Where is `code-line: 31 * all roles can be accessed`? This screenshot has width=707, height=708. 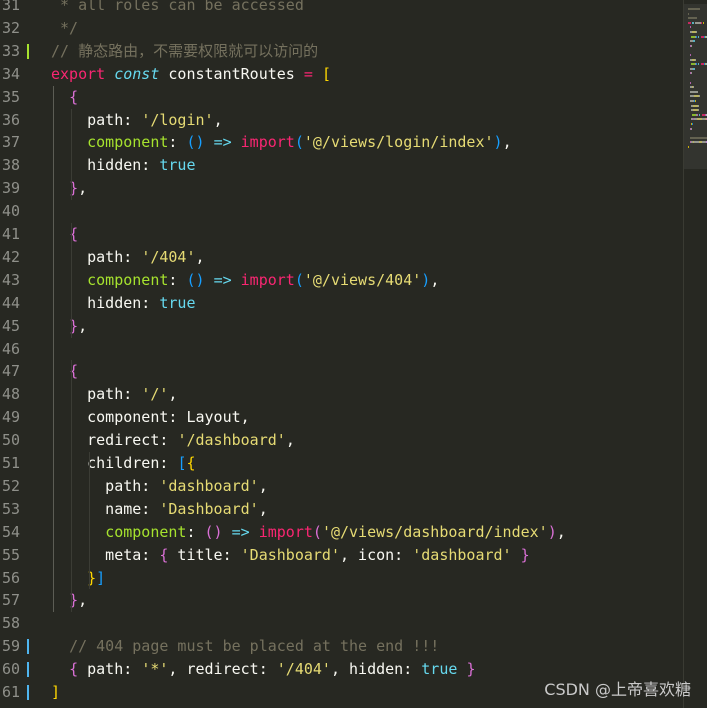 code-line: 31 * all roles can be accessed is located at coordinates (340, 8).